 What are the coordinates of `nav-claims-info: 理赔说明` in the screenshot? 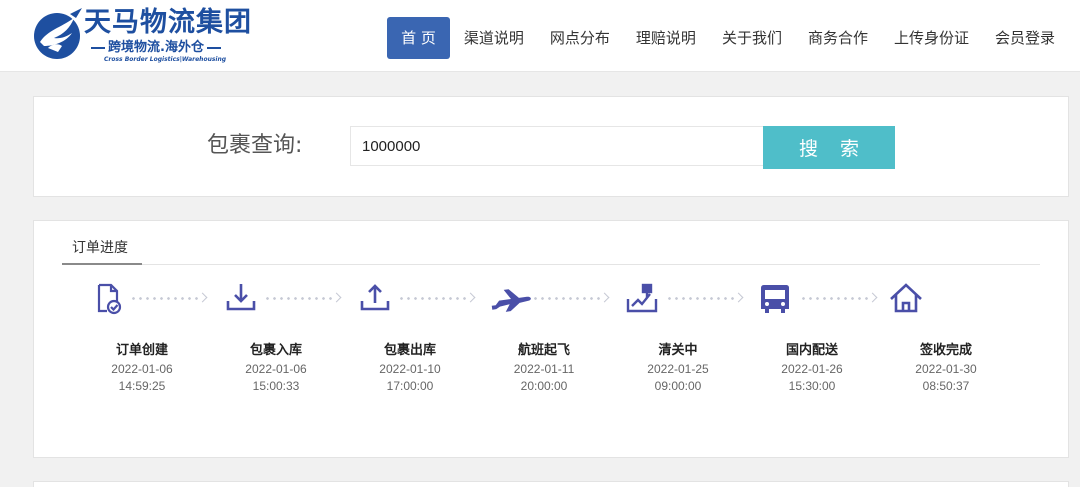 It's located at (666, 38).